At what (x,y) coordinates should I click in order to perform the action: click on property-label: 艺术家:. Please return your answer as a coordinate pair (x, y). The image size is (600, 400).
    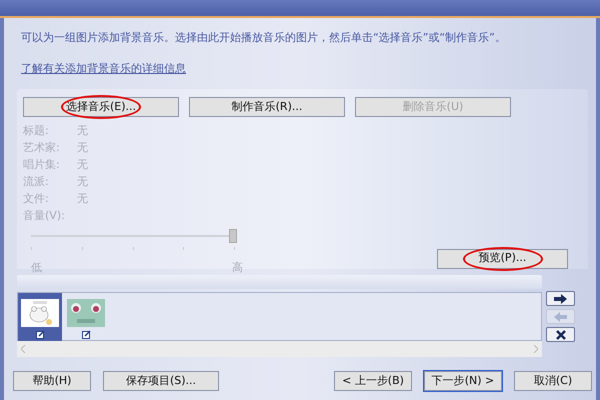
    Looking at the image, I should click on (42, 148).